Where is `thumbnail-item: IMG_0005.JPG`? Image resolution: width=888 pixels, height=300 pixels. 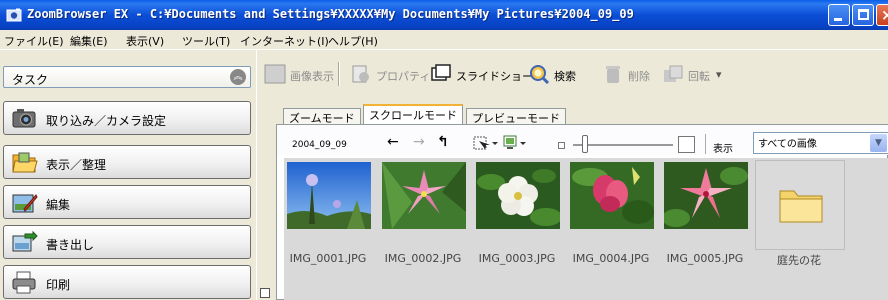 thumbnail-item: IMG_0005.JPG is located at coordinates (705, 212).